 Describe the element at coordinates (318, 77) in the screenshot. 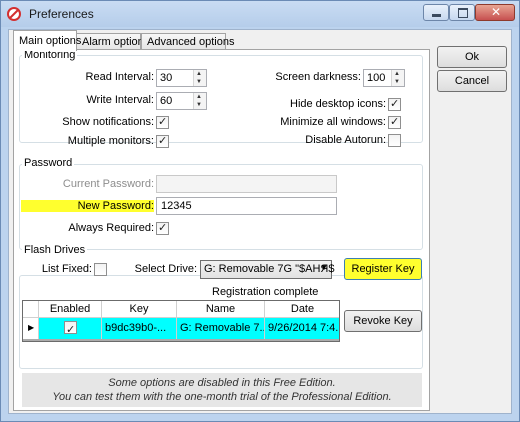

I see `screen-darkness-label: Screen darkness:` at that location.